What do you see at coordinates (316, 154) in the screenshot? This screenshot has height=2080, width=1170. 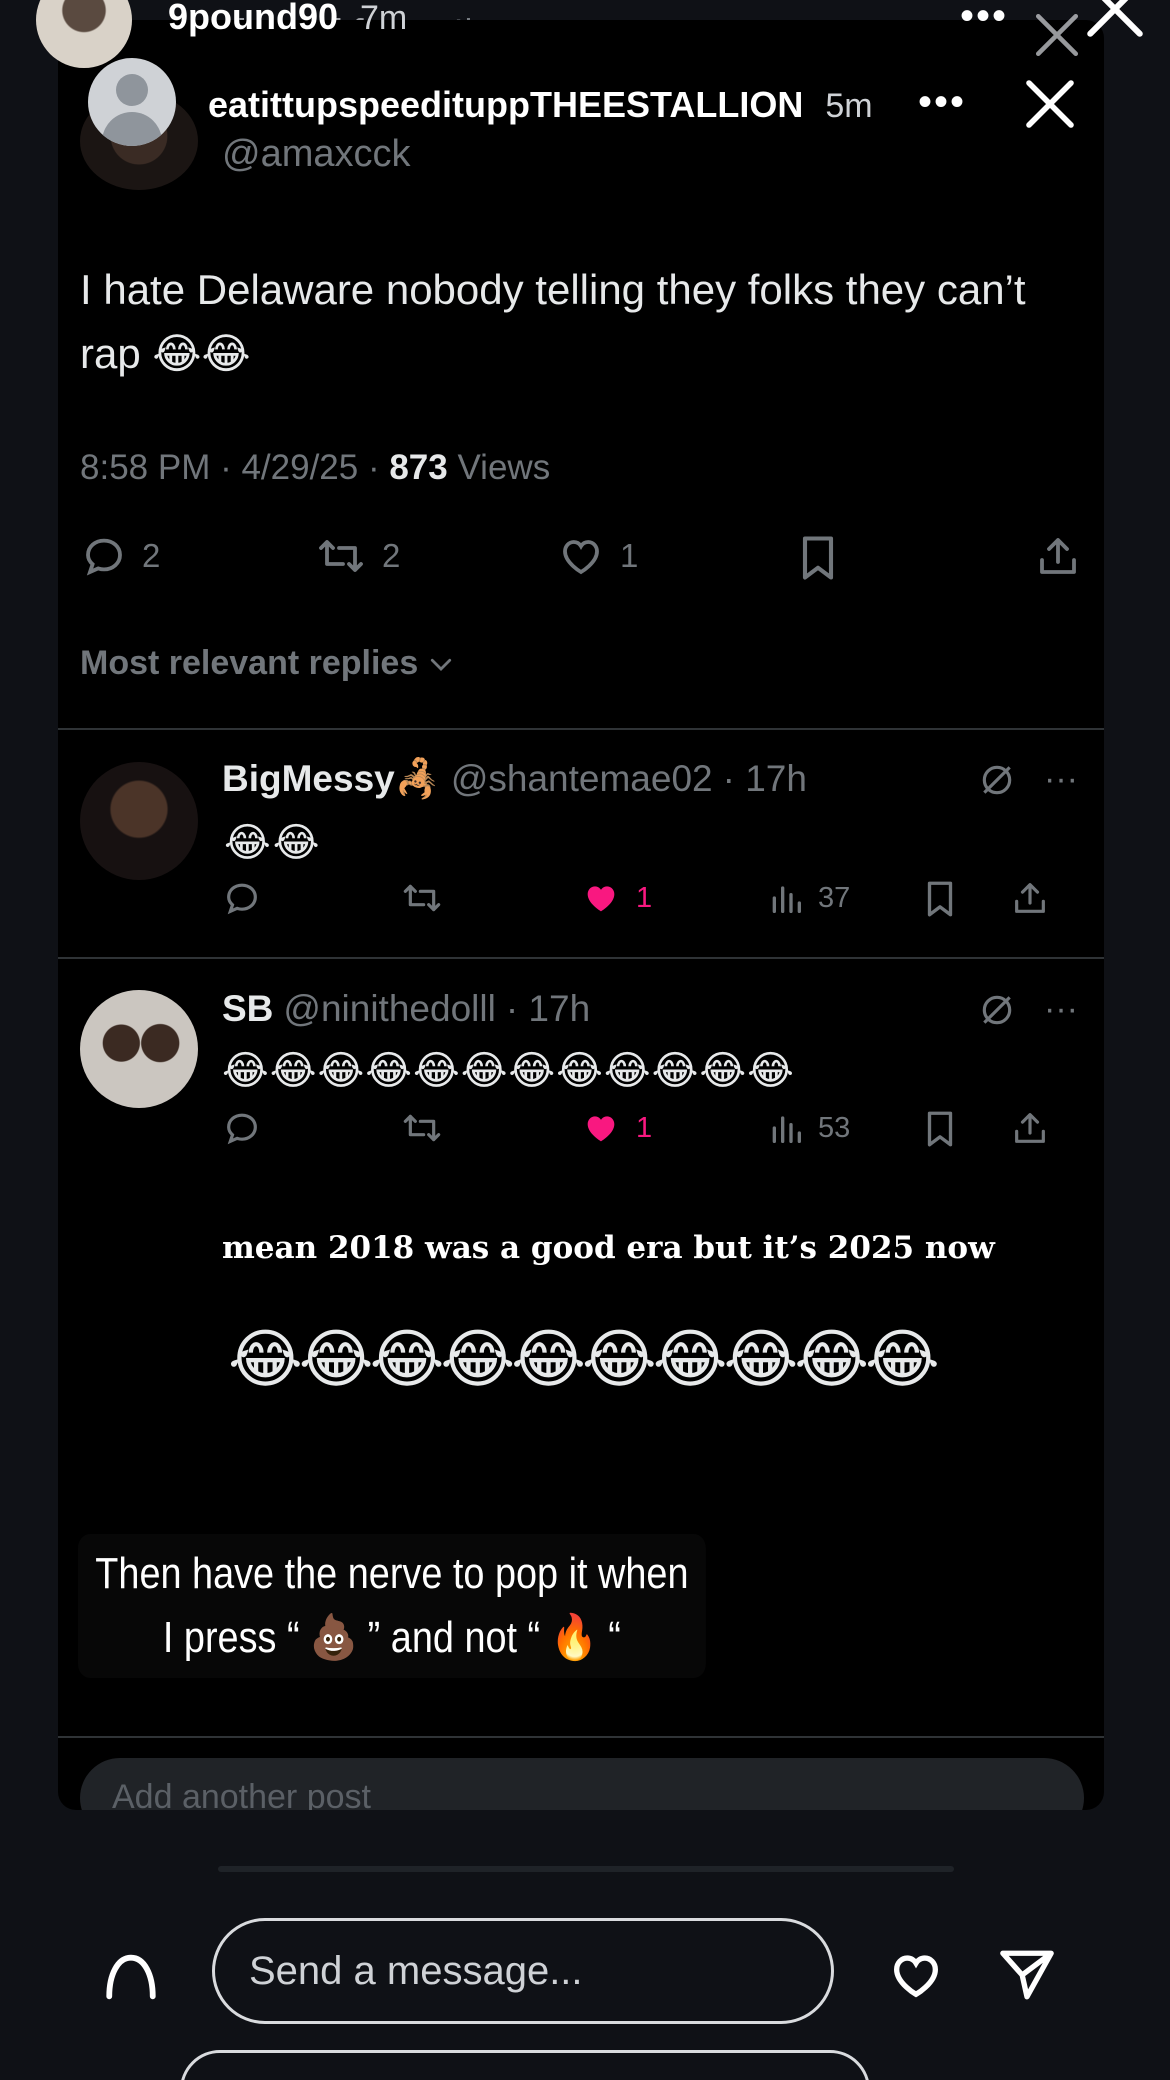 I see `author-handle: @amaxcck` at bounding box center [316, 154].